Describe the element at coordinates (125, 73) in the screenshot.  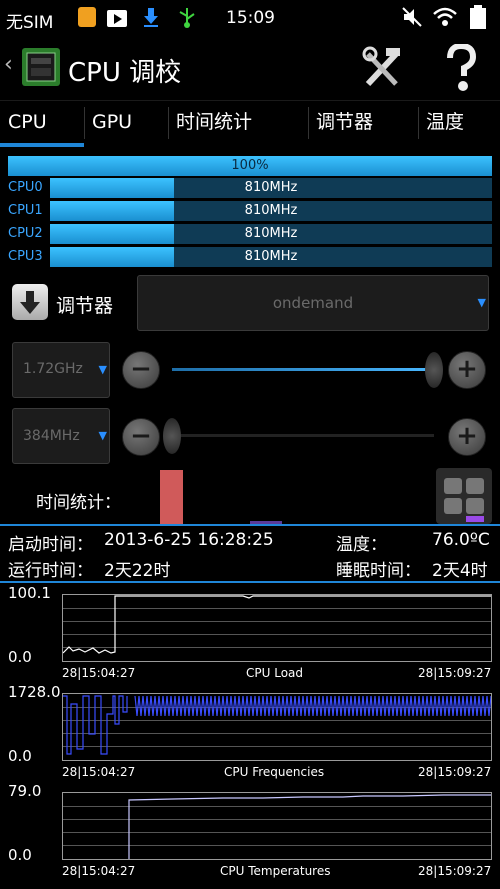
I see `page-title: CPU 调校` at that location.